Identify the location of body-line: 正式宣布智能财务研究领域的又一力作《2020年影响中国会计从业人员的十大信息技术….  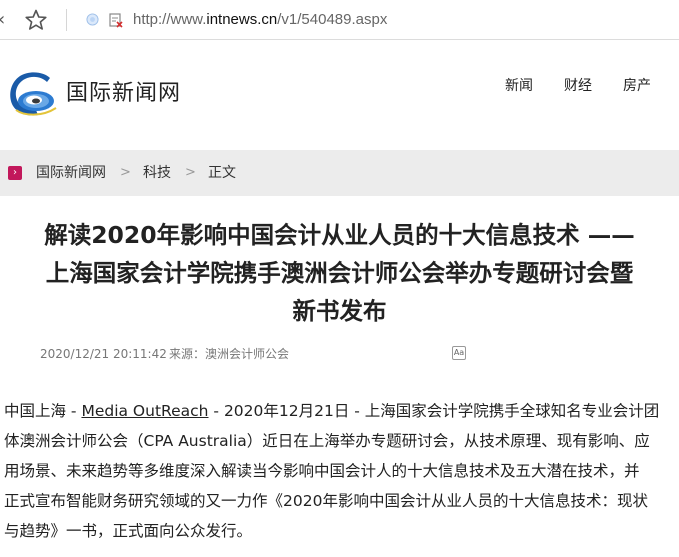
(326, 501).